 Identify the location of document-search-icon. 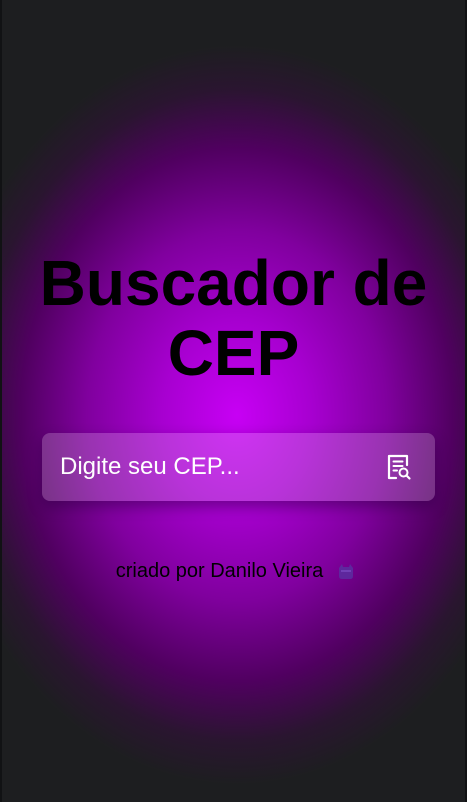
(399, 467).